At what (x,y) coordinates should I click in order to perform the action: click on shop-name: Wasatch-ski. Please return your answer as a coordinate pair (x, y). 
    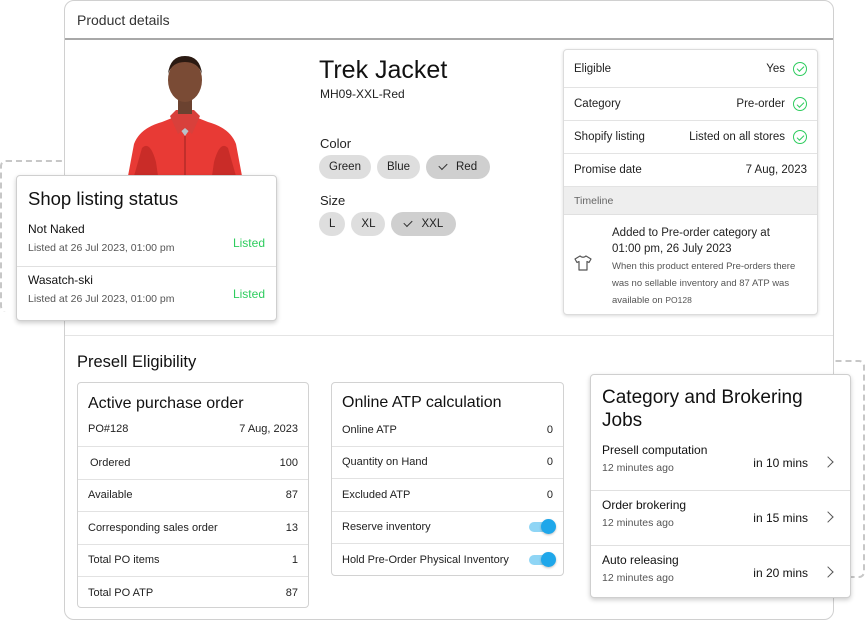
    Looking at the image, I should click on (60, 280).